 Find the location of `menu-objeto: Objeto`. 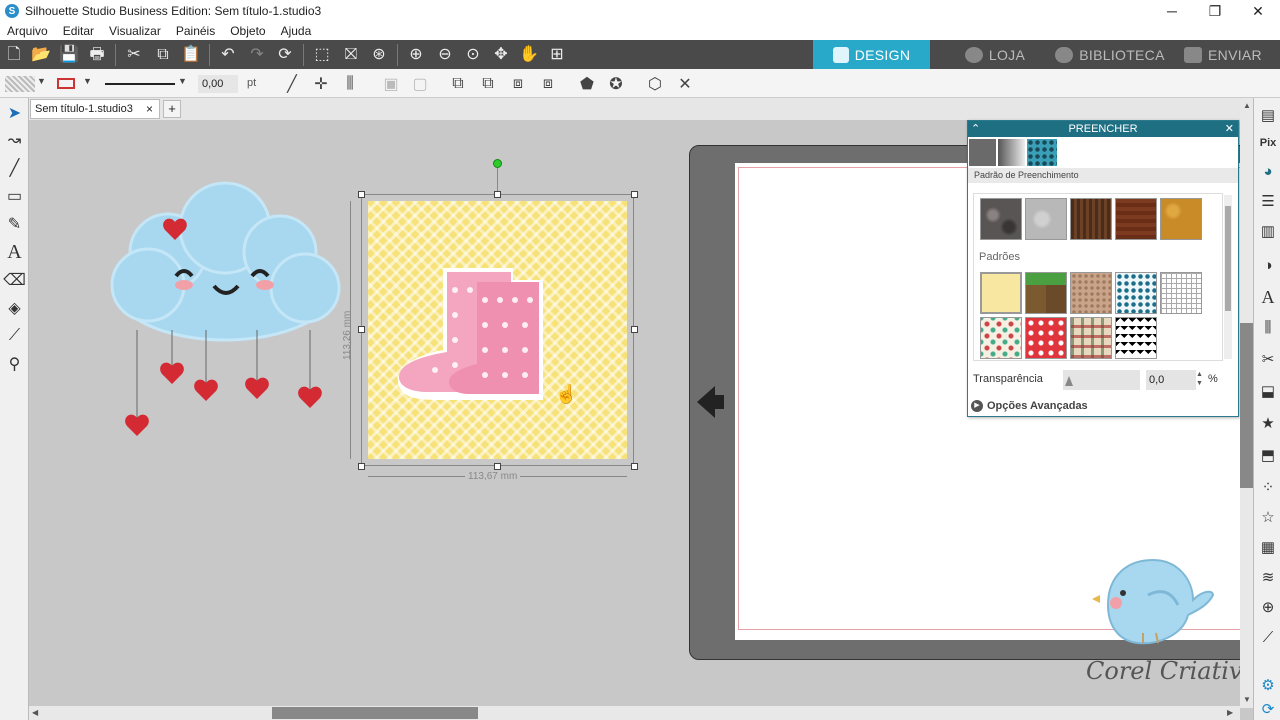

menu-objeto: Objeto is located at coordinates (247, 31).